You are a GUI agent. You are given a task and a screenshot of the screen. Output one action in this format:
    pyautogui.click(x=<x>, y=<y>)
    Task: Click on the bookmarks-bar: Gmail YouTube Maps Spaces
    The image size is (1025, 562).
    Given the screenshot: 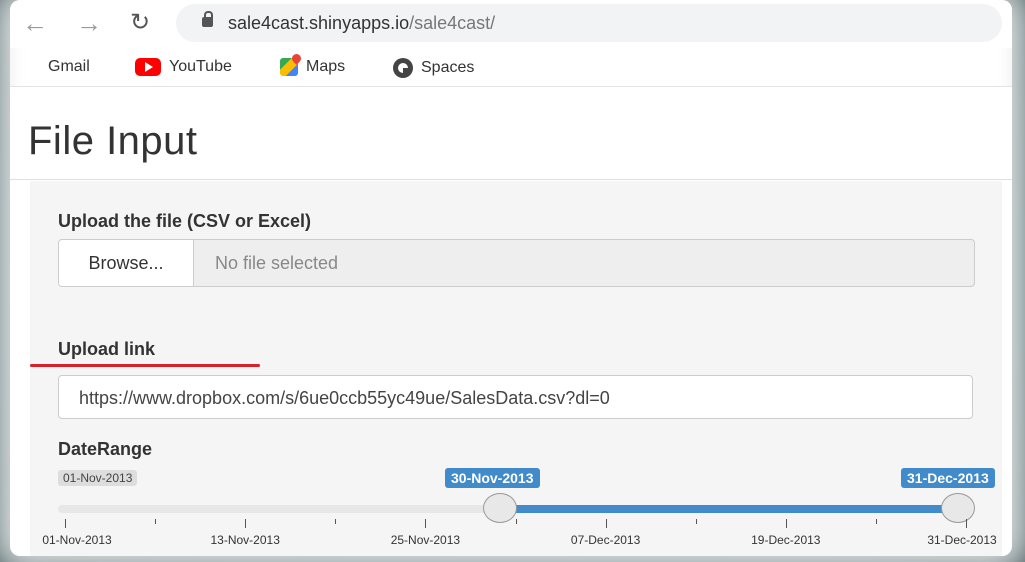 What is the action you would take?
    pyautogui.click(x=511, y=69)
    